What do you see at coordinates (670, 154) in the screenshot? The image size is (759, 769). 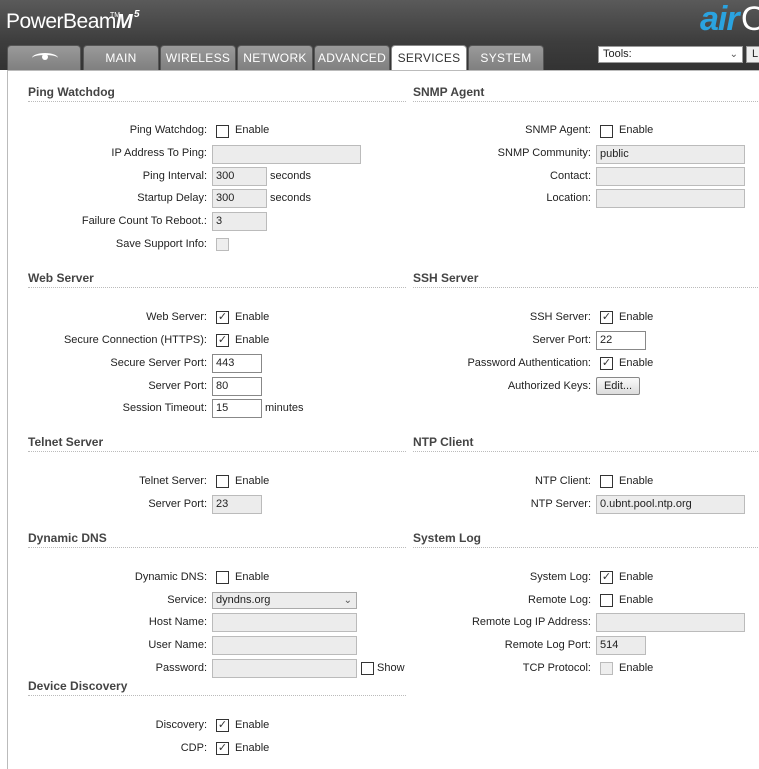 I see `snmp-community-input: public` at bounding box center [670, 154].